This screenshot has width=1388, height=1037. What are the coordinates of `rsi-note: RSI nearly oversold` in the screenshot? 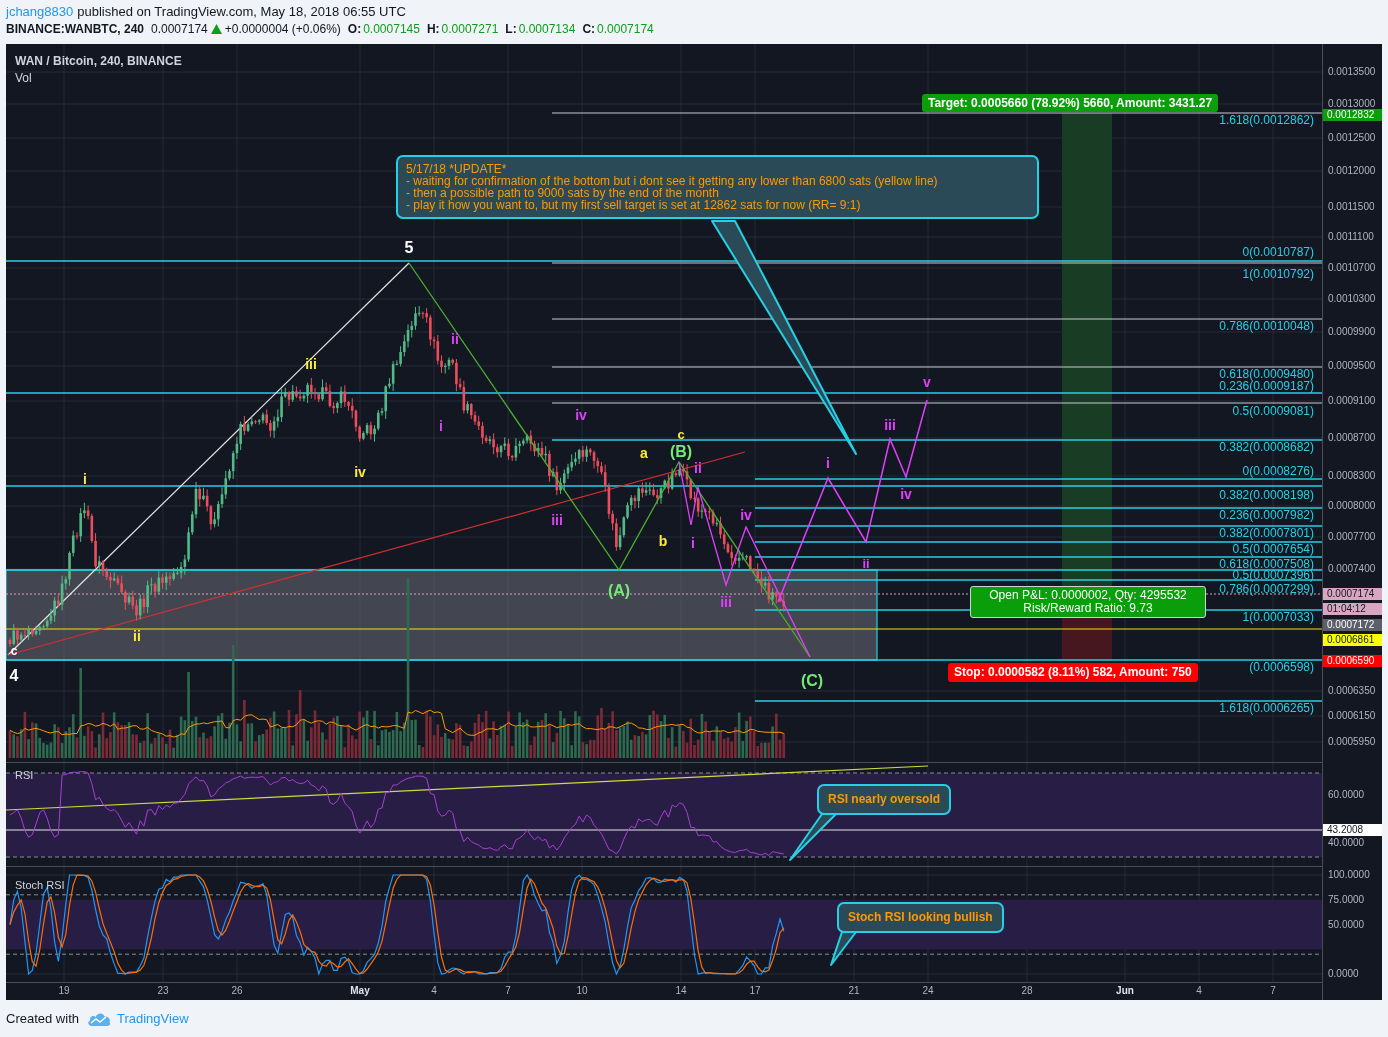 It's located at (884, 799).